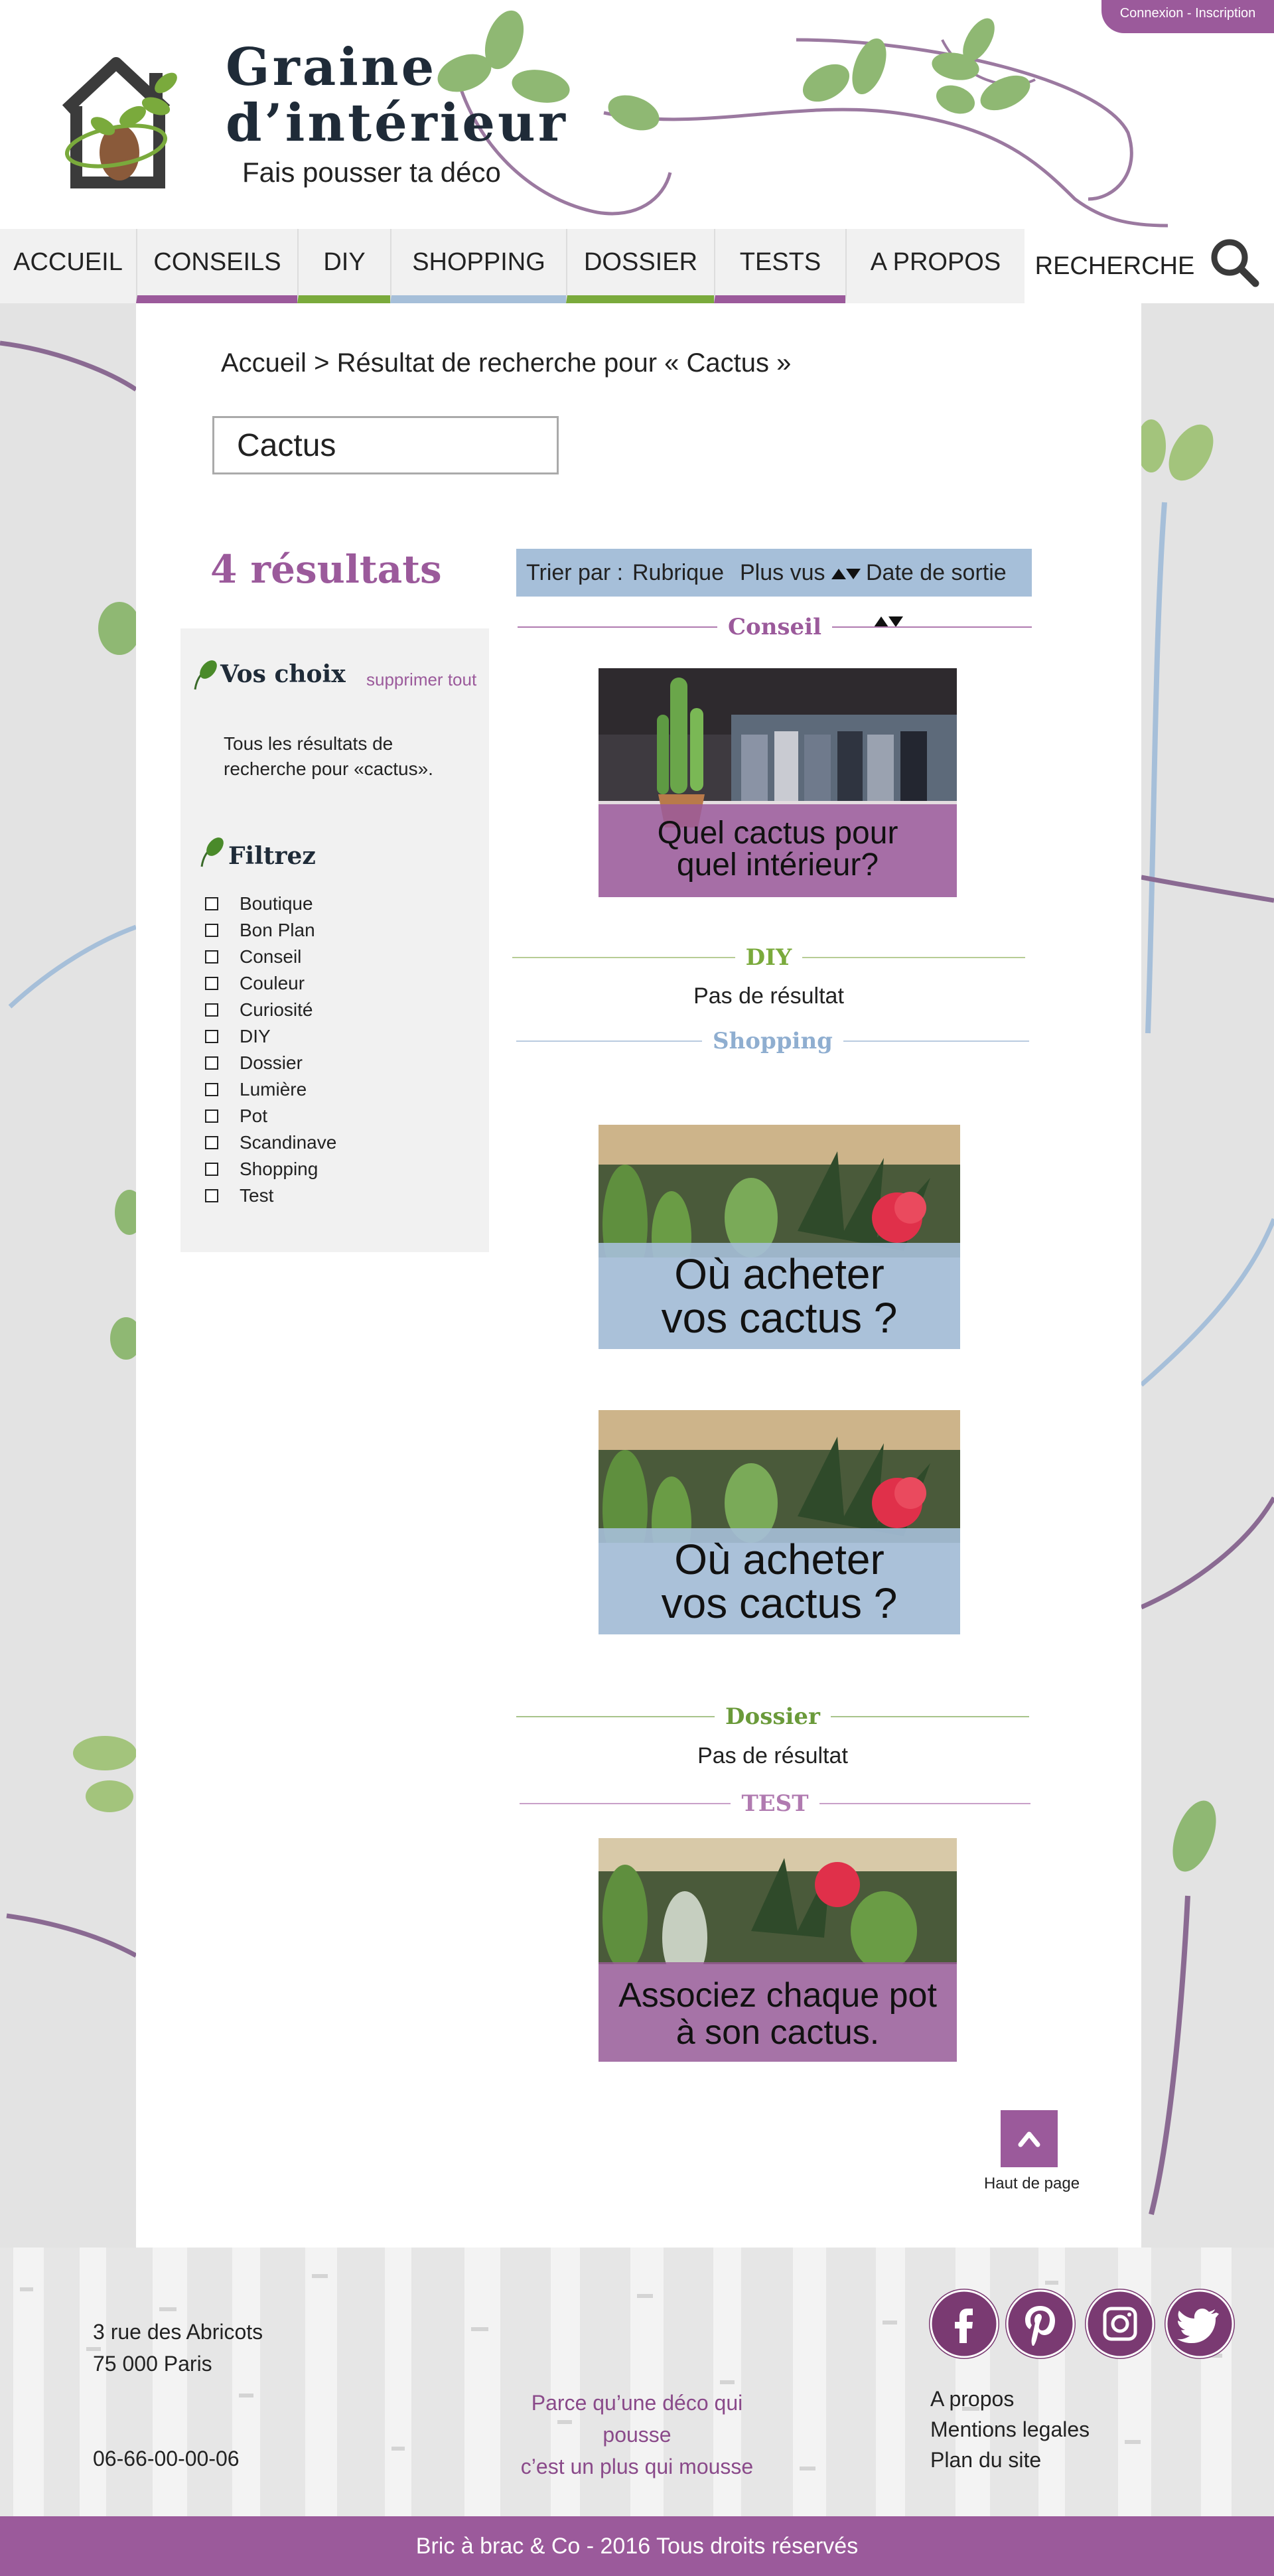  What do you see at coordinates (678, 573) in the screenshot?
I see `sort-option-rubrique: Rubrique` at bounding box center [678, 573].